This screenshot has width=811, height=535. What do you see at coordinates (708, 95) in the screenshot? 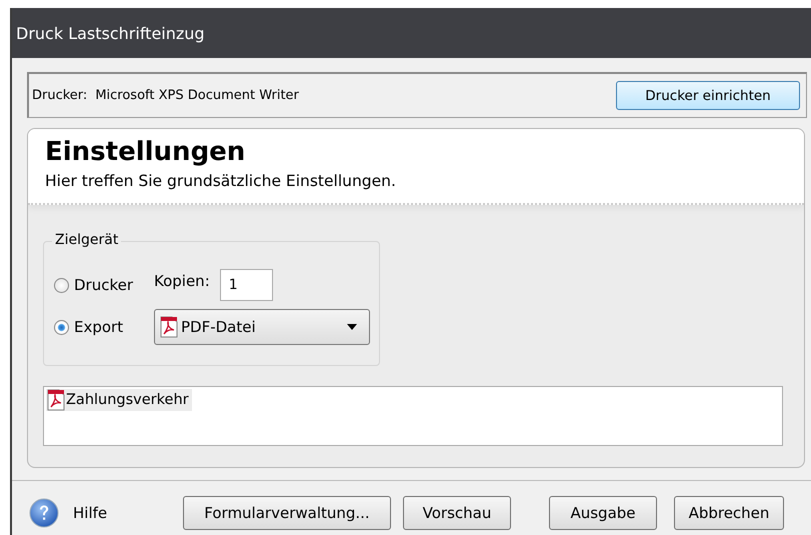
I see `printer-setup-button: Drucker einrichten` at bounding box center [708, 95].